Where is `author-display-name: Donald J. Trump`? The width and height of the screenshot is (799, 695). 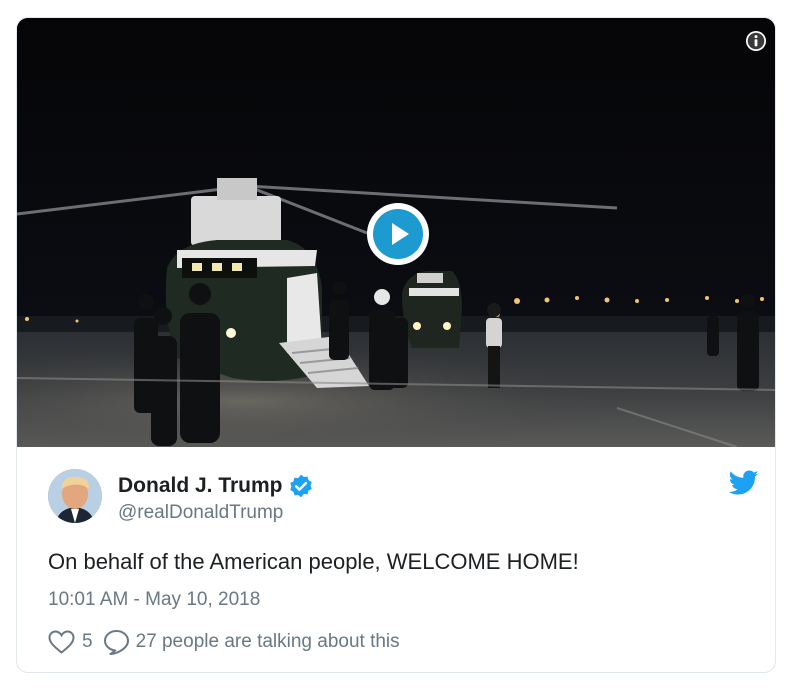
author-display-name: Donald J. Trump is located at coordinates (200, 486).